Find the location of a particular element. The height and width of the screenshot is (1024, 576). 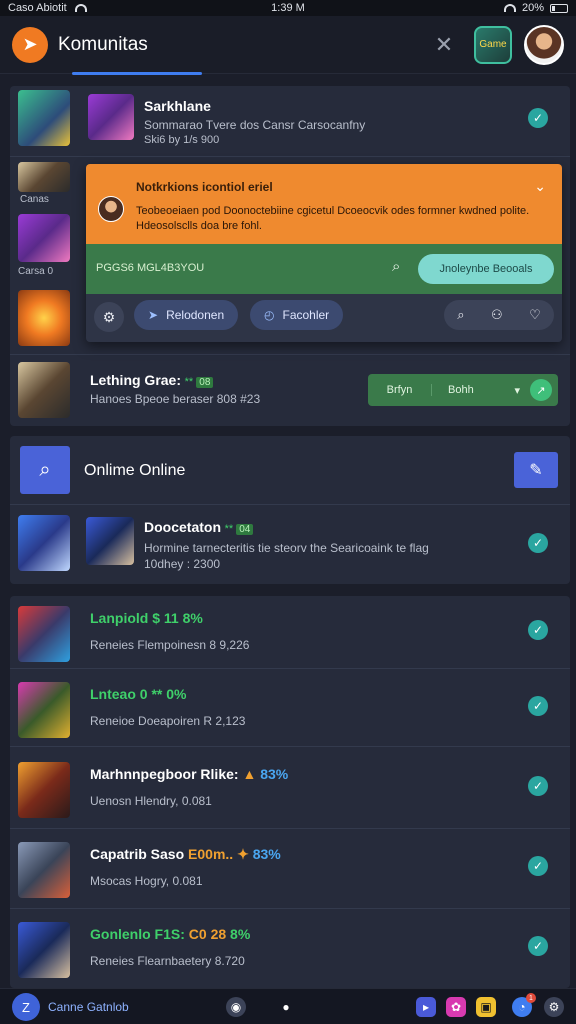

chevron-down-icon: ▾ is located at coordinates (517, 390).